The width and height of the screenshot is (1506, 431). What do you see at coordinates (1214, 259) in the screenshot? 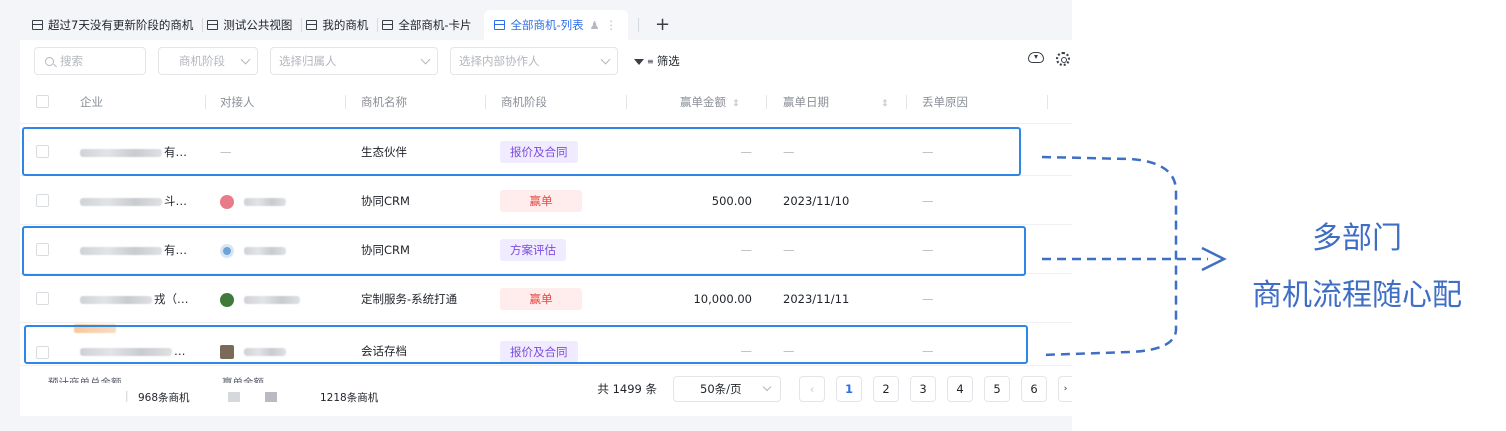
I see `arrow-head-icon` at bounding box center [1214, 259].